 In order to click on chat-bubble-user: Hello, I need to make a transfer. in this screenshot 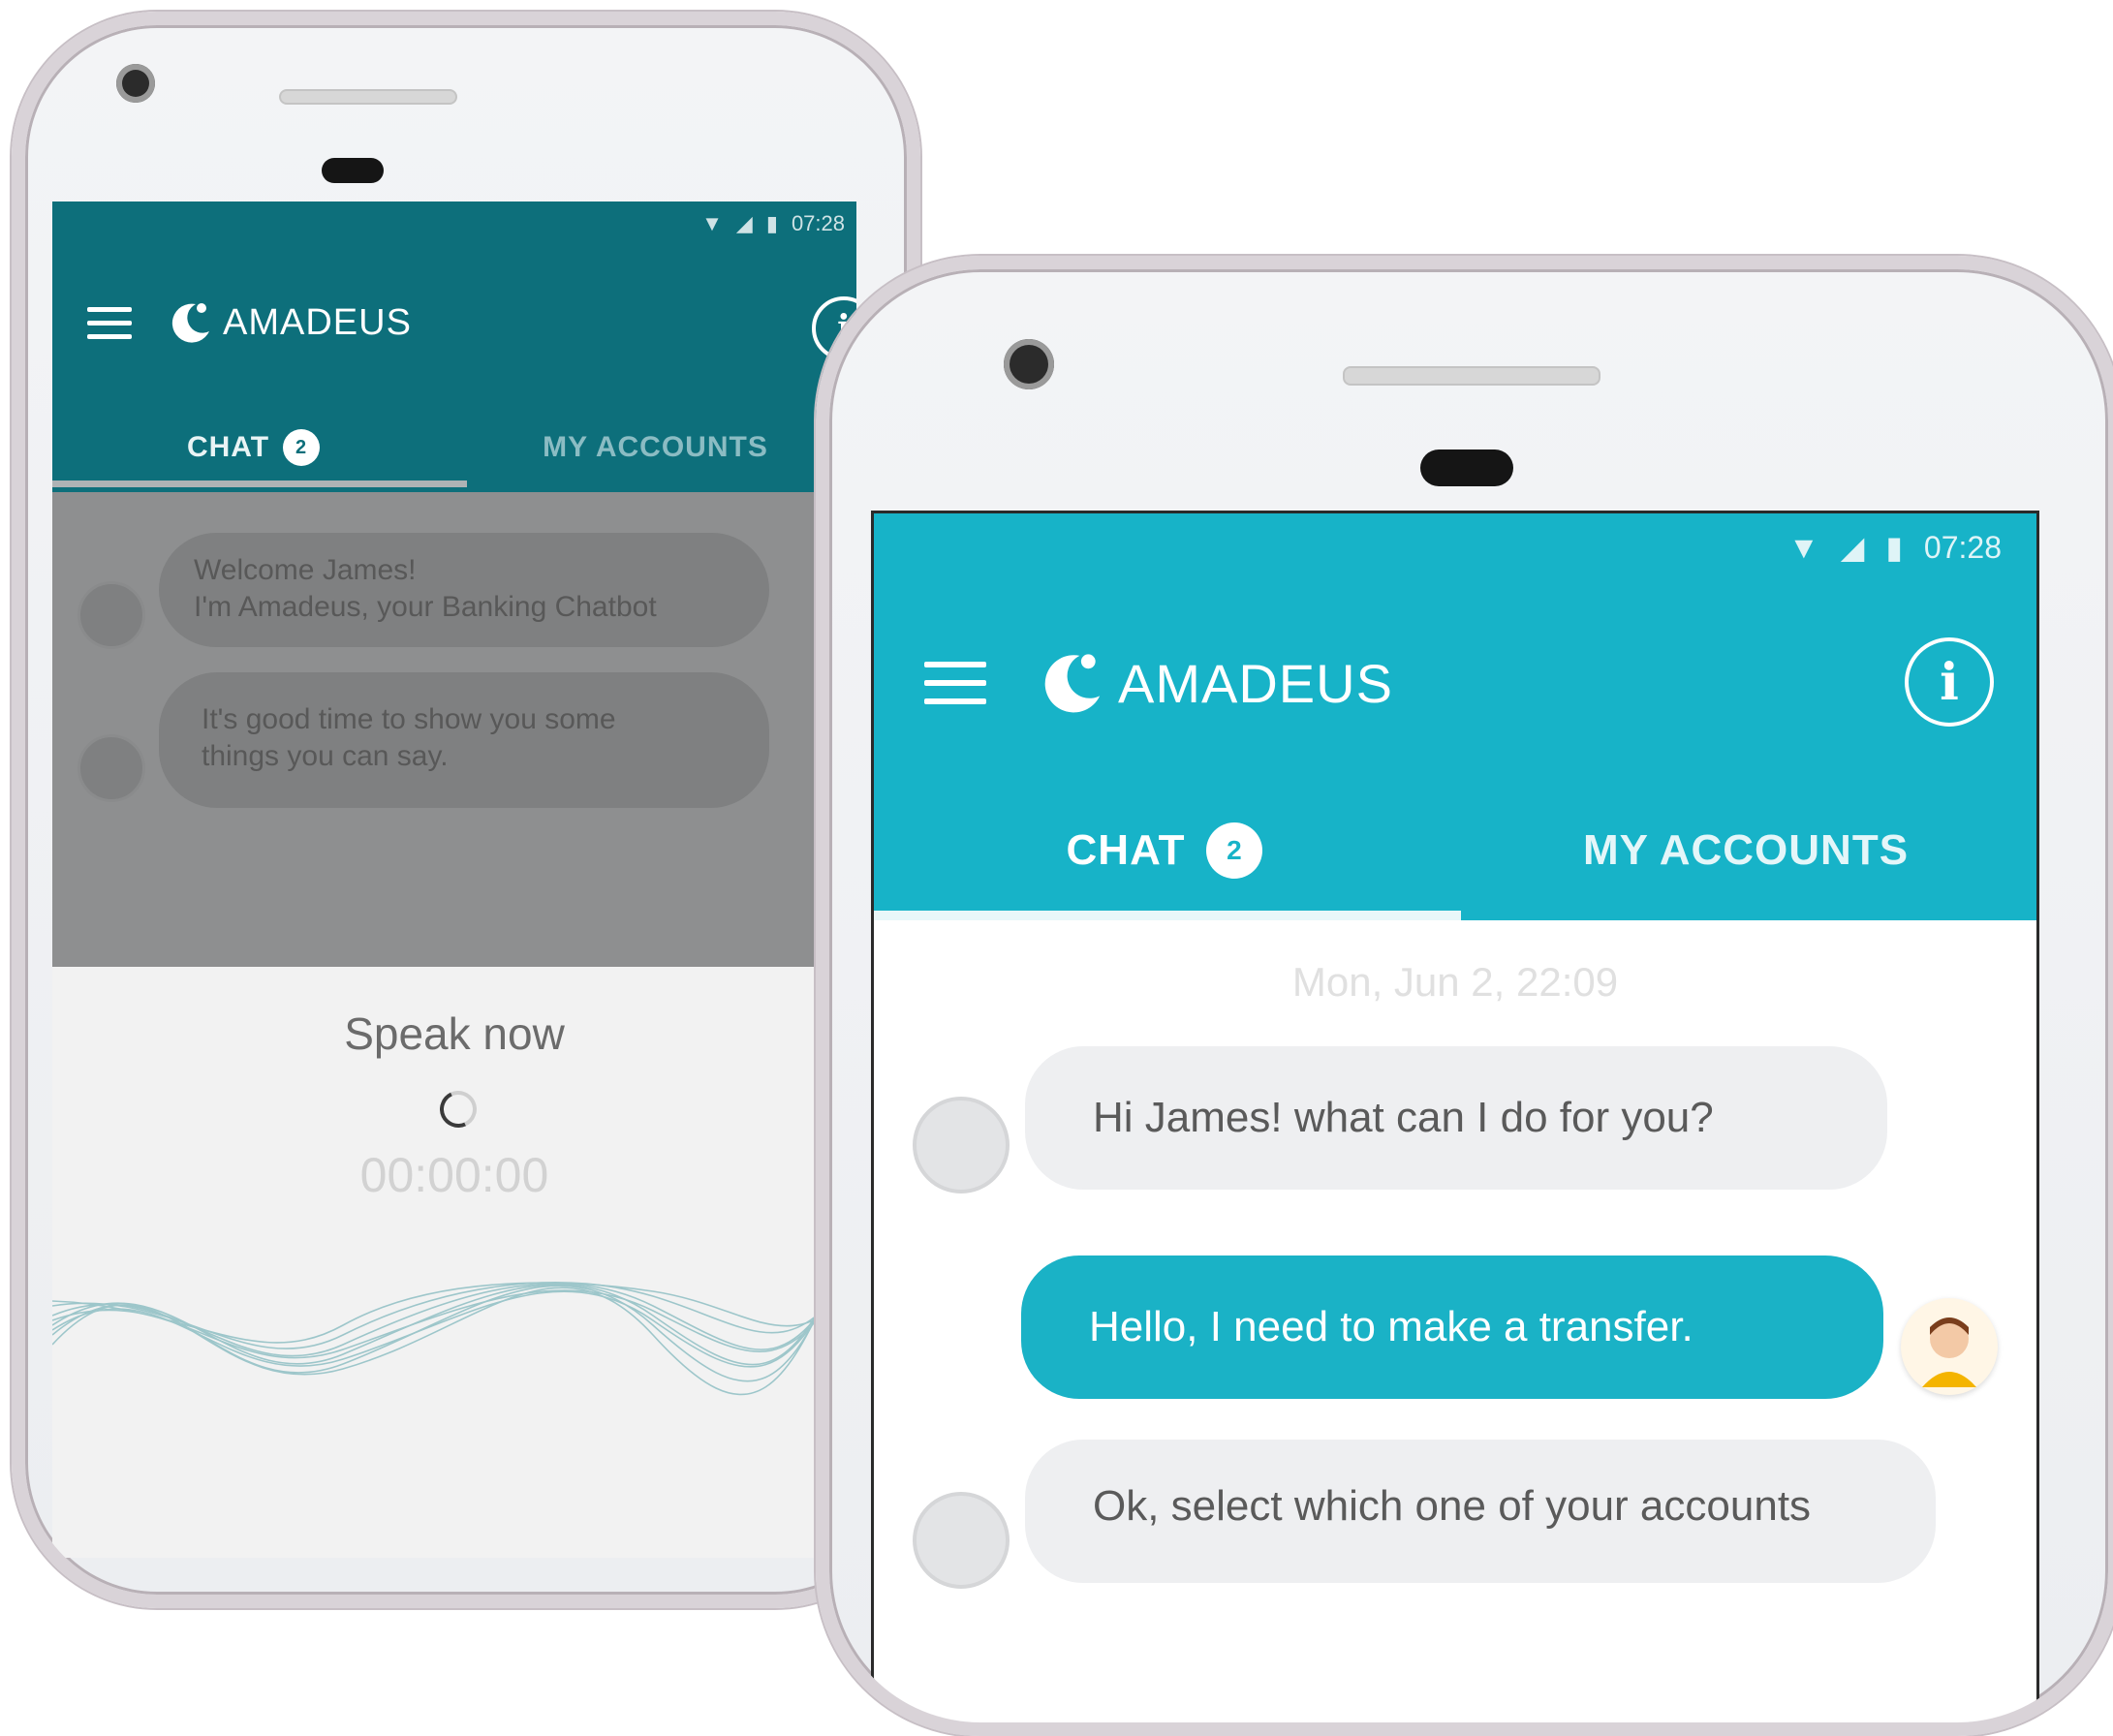, I will do `click(1452, 1327)`.